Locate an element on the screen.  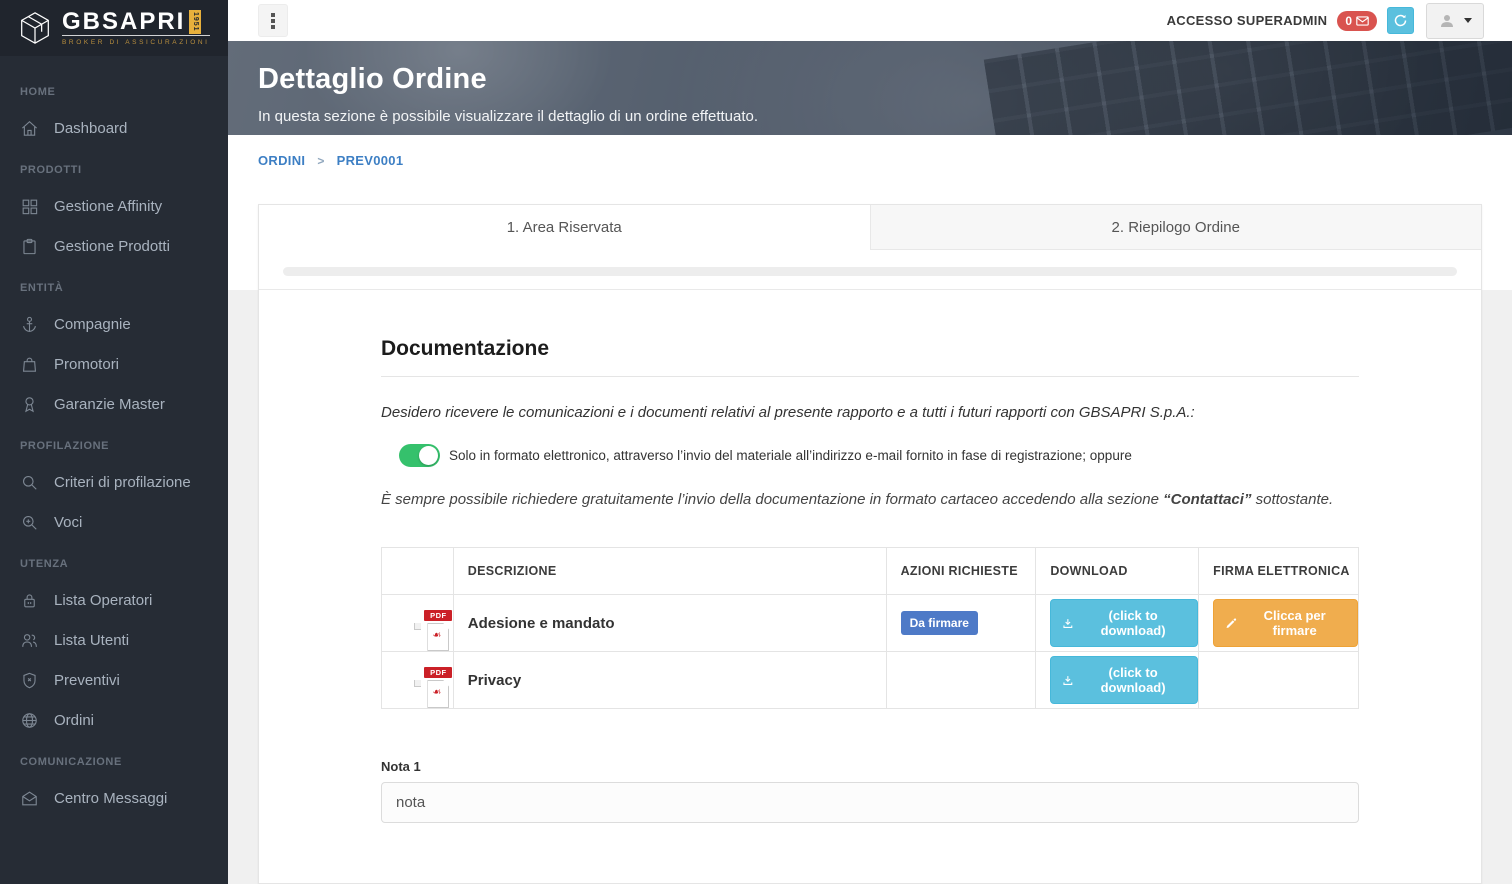
page-title: Dettaglio Ordine is located at coordinates (372, 79).